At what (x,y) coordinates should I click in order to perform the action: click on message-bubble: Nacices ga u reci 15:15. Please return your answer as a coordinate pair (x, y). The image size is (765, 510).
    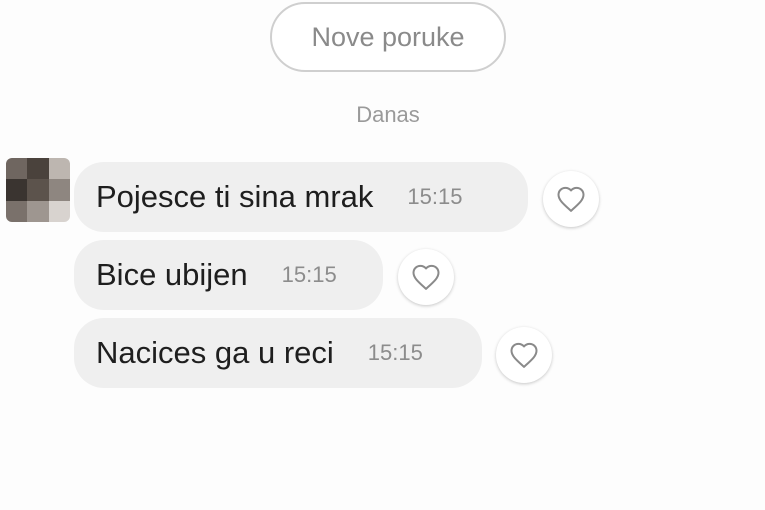
    Looking at the image, I should click on (278, 353).